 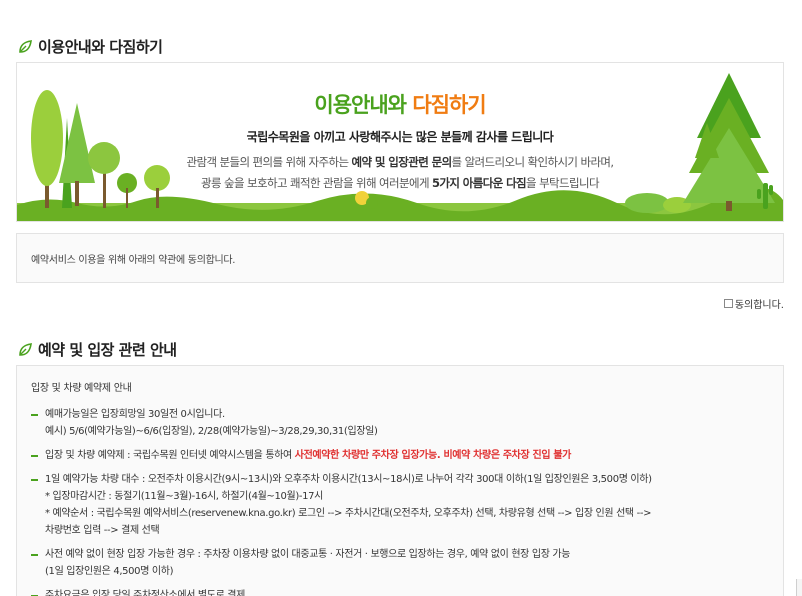 What do you see at coordinates (433, 455) in the screenshot?
I see `warning-text: 사전예약한 차량만 주차장 입장가능. 비예약 차량은 주차장 진입 불가` at bounding box center [433, 455].